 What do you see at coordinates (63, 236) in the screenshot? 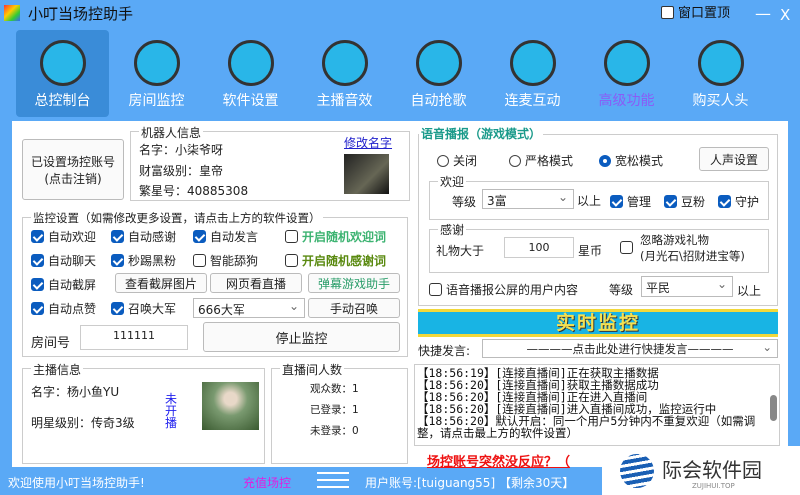
I see `monitor-checkbox-0: 自动欢迎` at bounding box center [63, 236].